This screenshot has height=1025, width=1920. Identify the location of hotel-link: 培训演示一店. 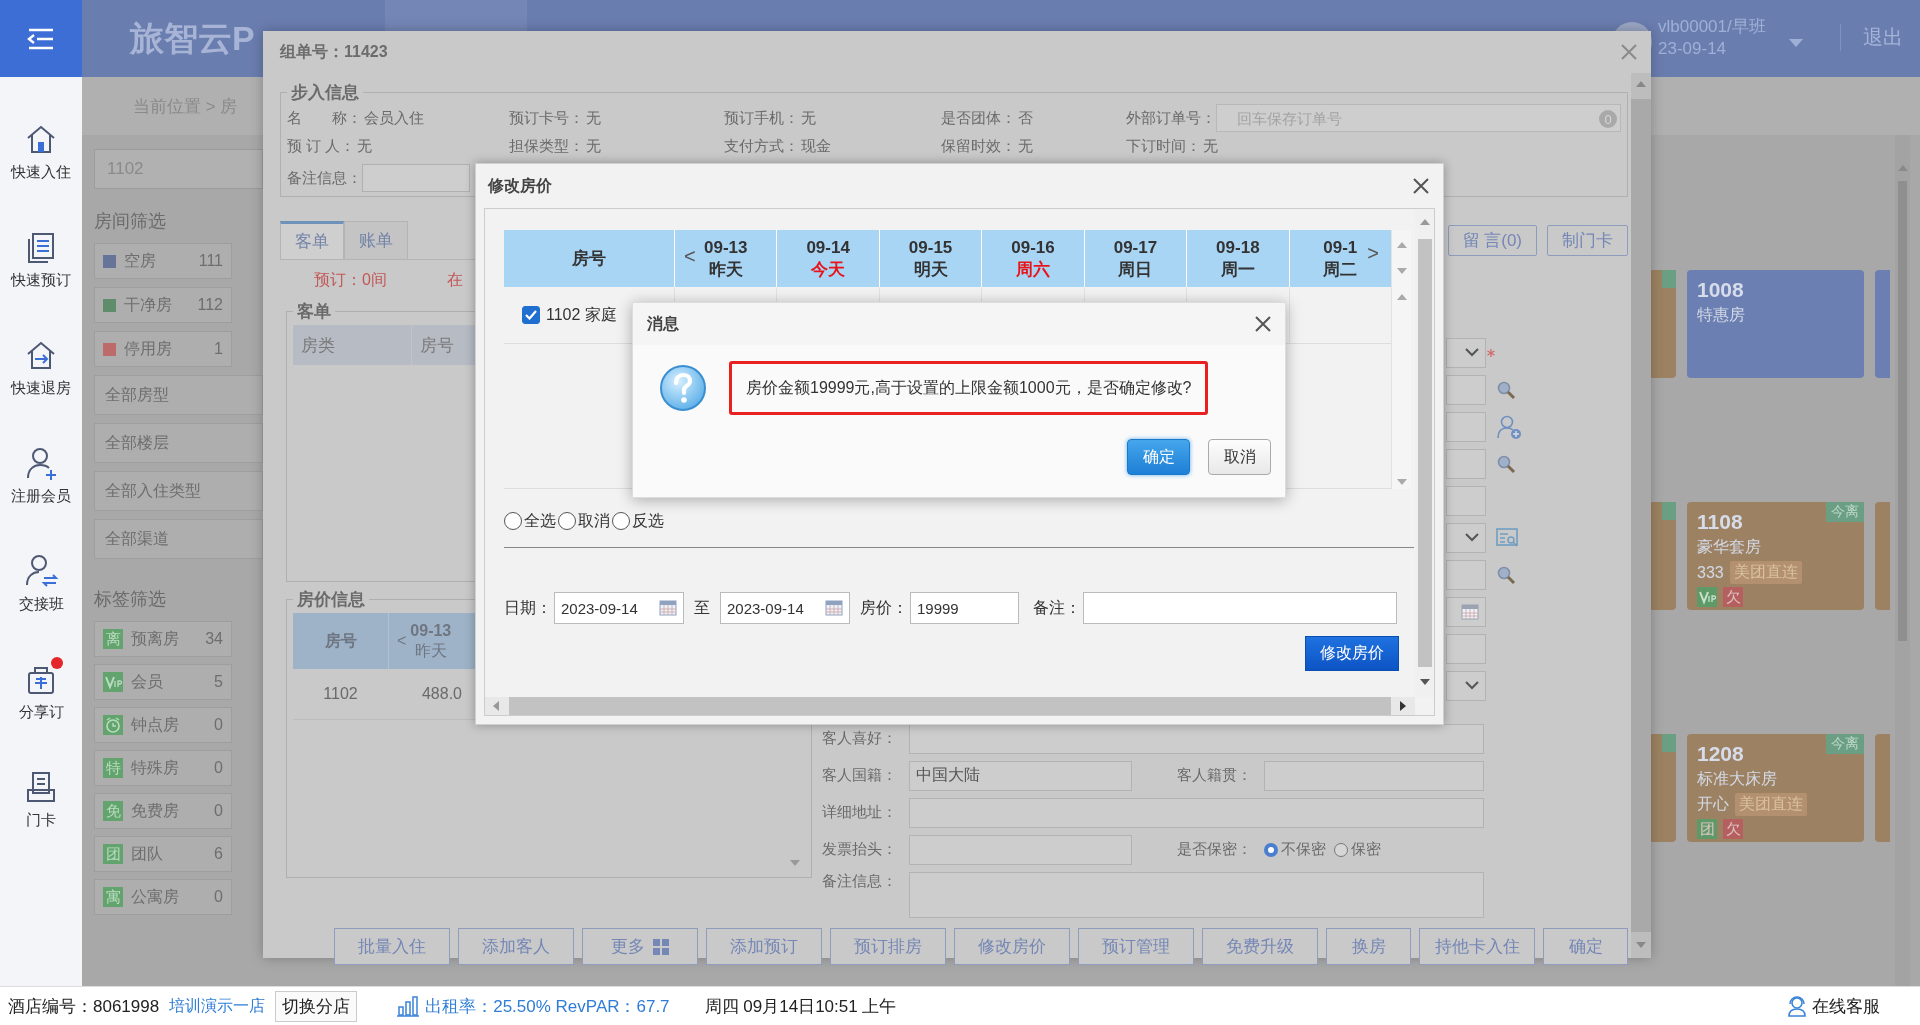
(217, 1006).